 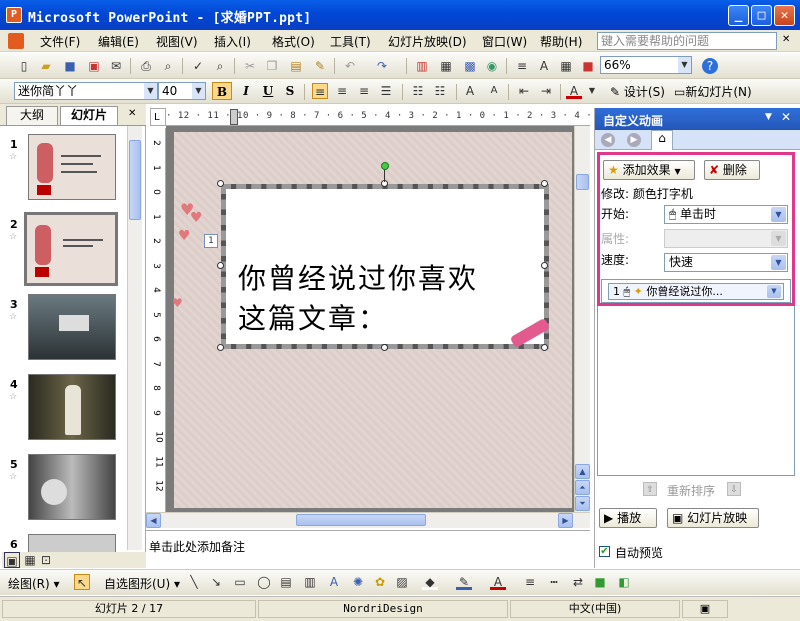 I want to click on slideshow-button: ▣ 幻灯片放映, so click(x=713, y=518).